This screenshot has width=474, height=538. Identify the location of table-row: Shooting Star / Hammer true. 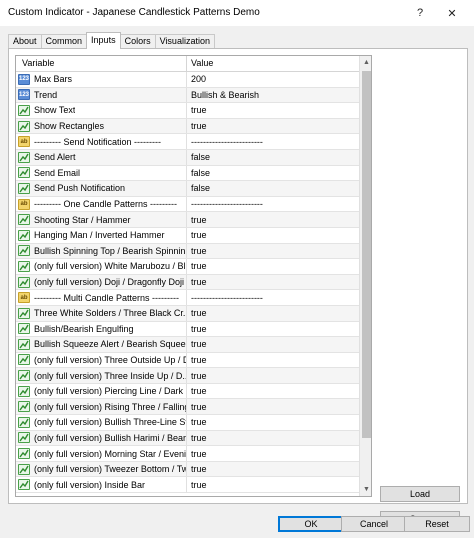
(187, 220).